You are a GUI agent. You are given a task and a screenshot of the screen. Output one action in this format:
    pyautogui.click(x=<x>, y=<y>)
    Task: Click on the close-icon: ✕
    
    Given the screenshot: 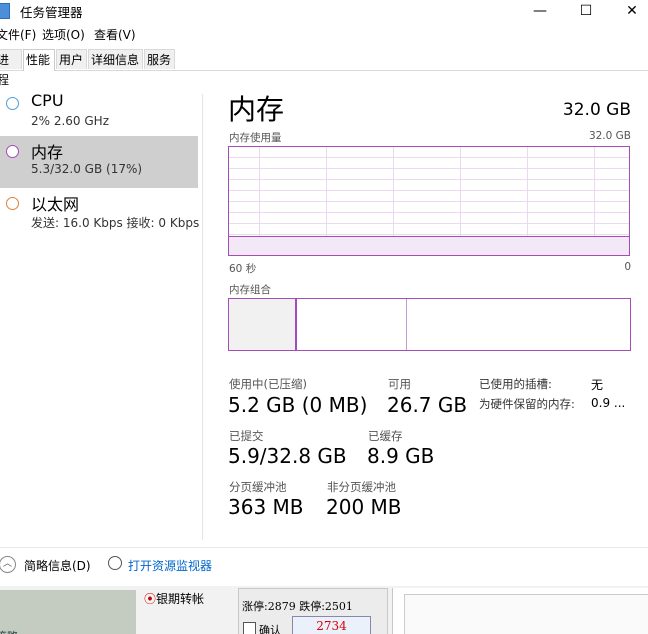 What is the action you would take?
    pyautogui.click(x=632, y=11)
    